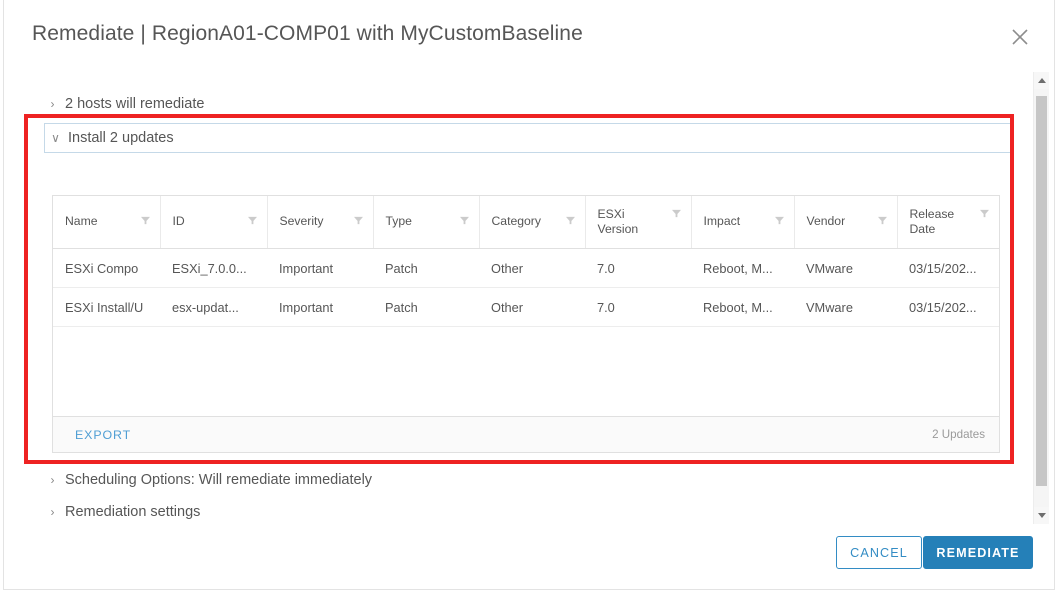 This screenshot has height=601, width=1057. What do you see at coordinates (528, 138) in the screenshot?
I see `accordion-install-updates: ∨ Install 2 updates` at bounding box center [528, 138].